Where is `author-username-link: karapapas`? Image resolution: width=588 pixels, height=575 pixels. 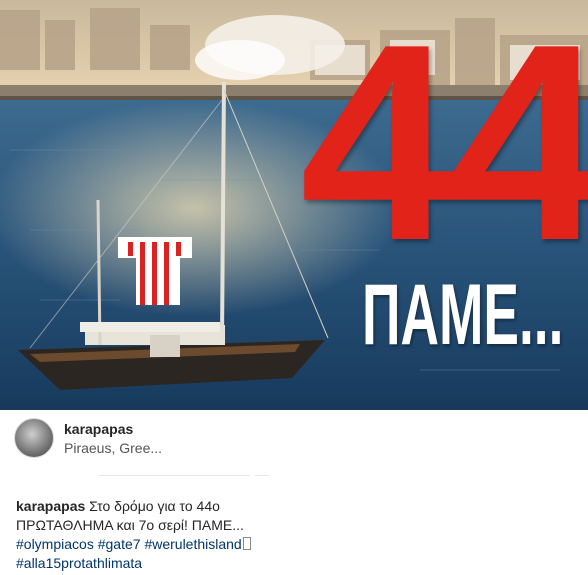
author-username-link: karapapas is located at coordinates (98, 429).